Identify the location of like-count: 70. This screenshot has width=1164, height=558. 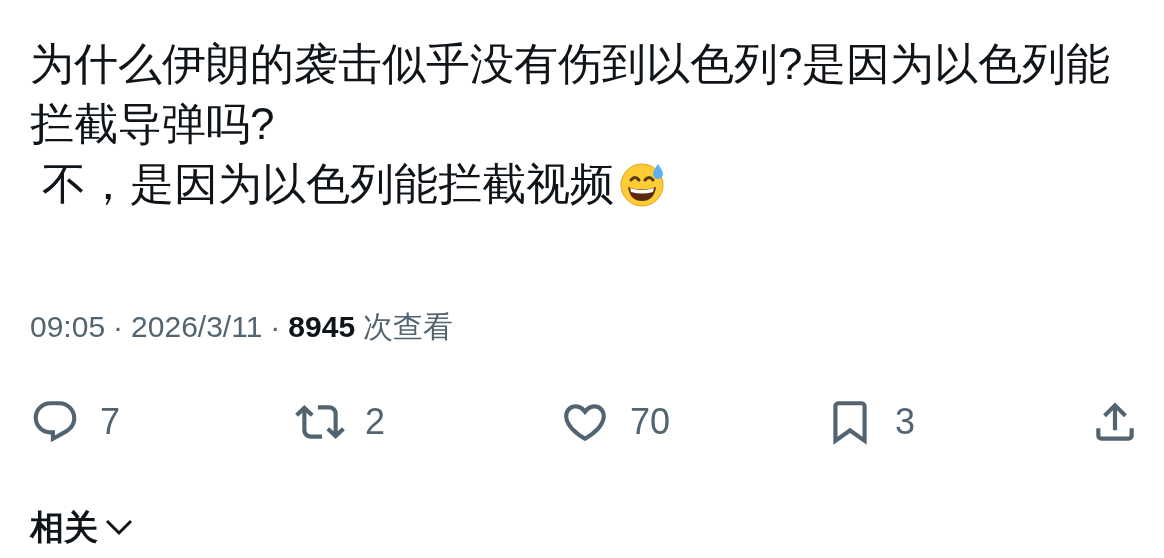
(650, 422).